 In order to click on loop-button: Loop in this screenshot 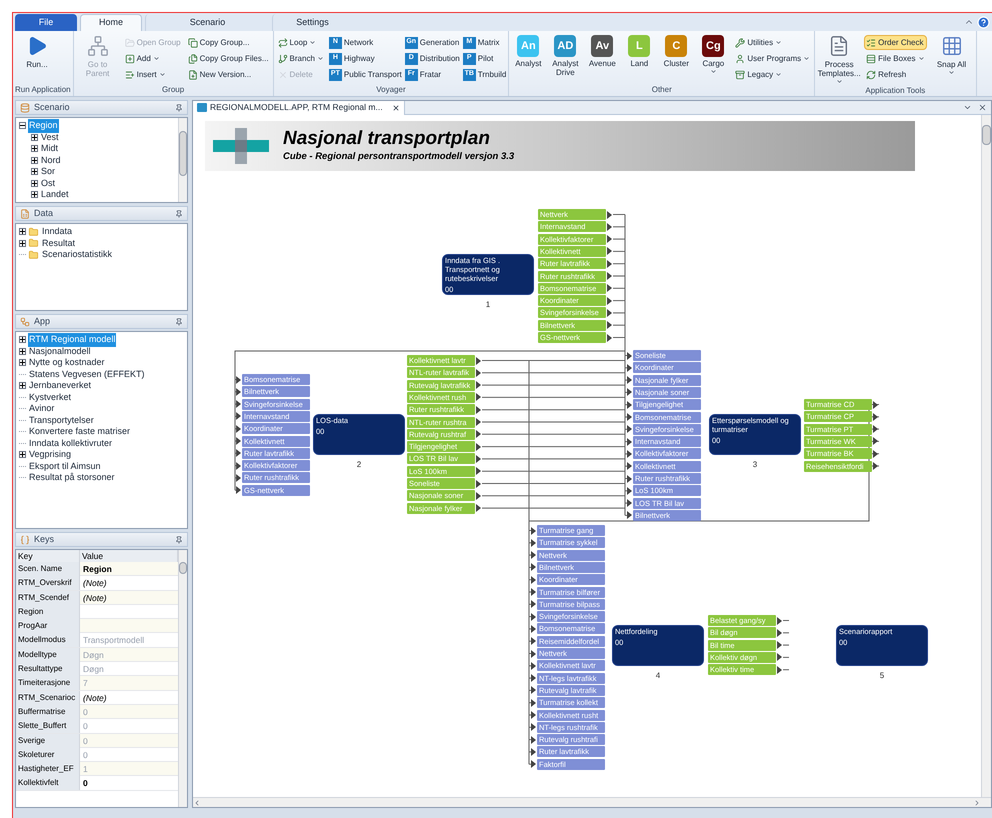, I will do `click(301, 42)`.